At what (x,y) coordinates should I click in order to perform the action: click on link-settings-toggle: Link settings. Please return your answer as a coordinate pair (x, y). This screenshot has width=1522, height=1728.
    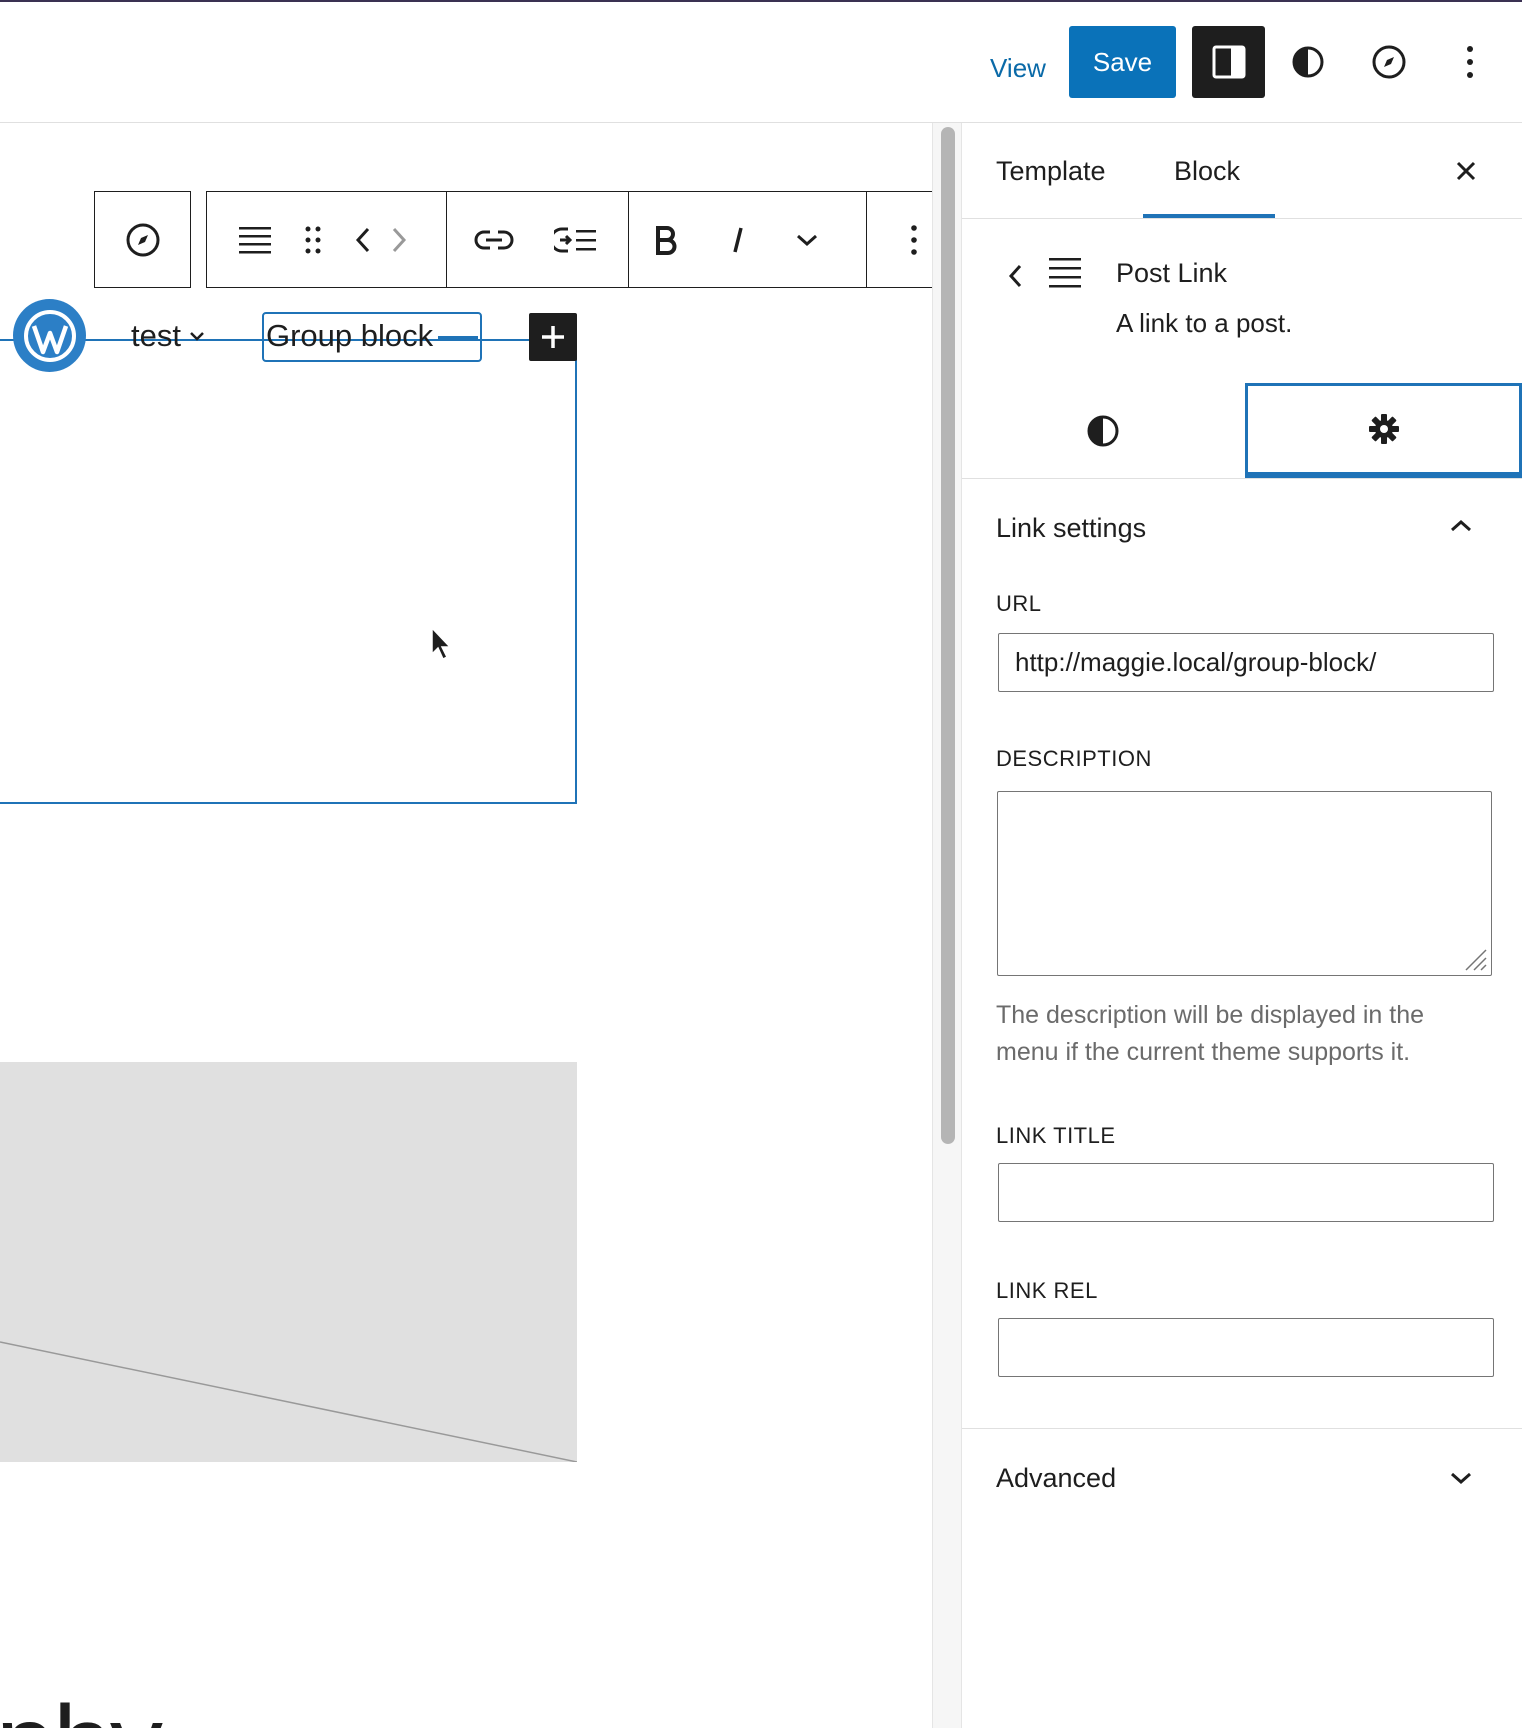
    Looking at the image, I should click on (1071, 528).